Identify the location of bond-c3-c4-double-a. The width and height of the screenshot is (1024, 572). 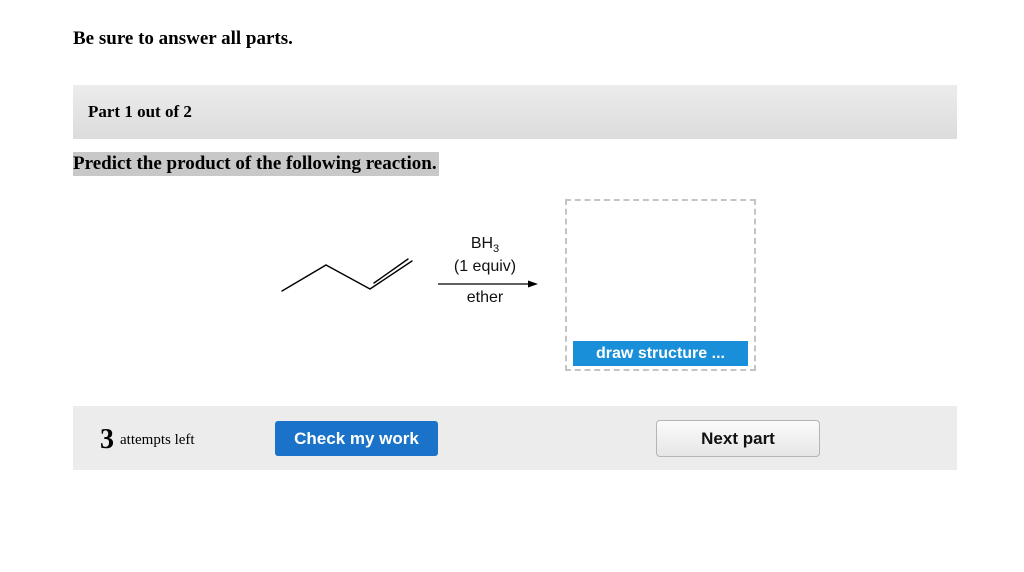
(391, 275).